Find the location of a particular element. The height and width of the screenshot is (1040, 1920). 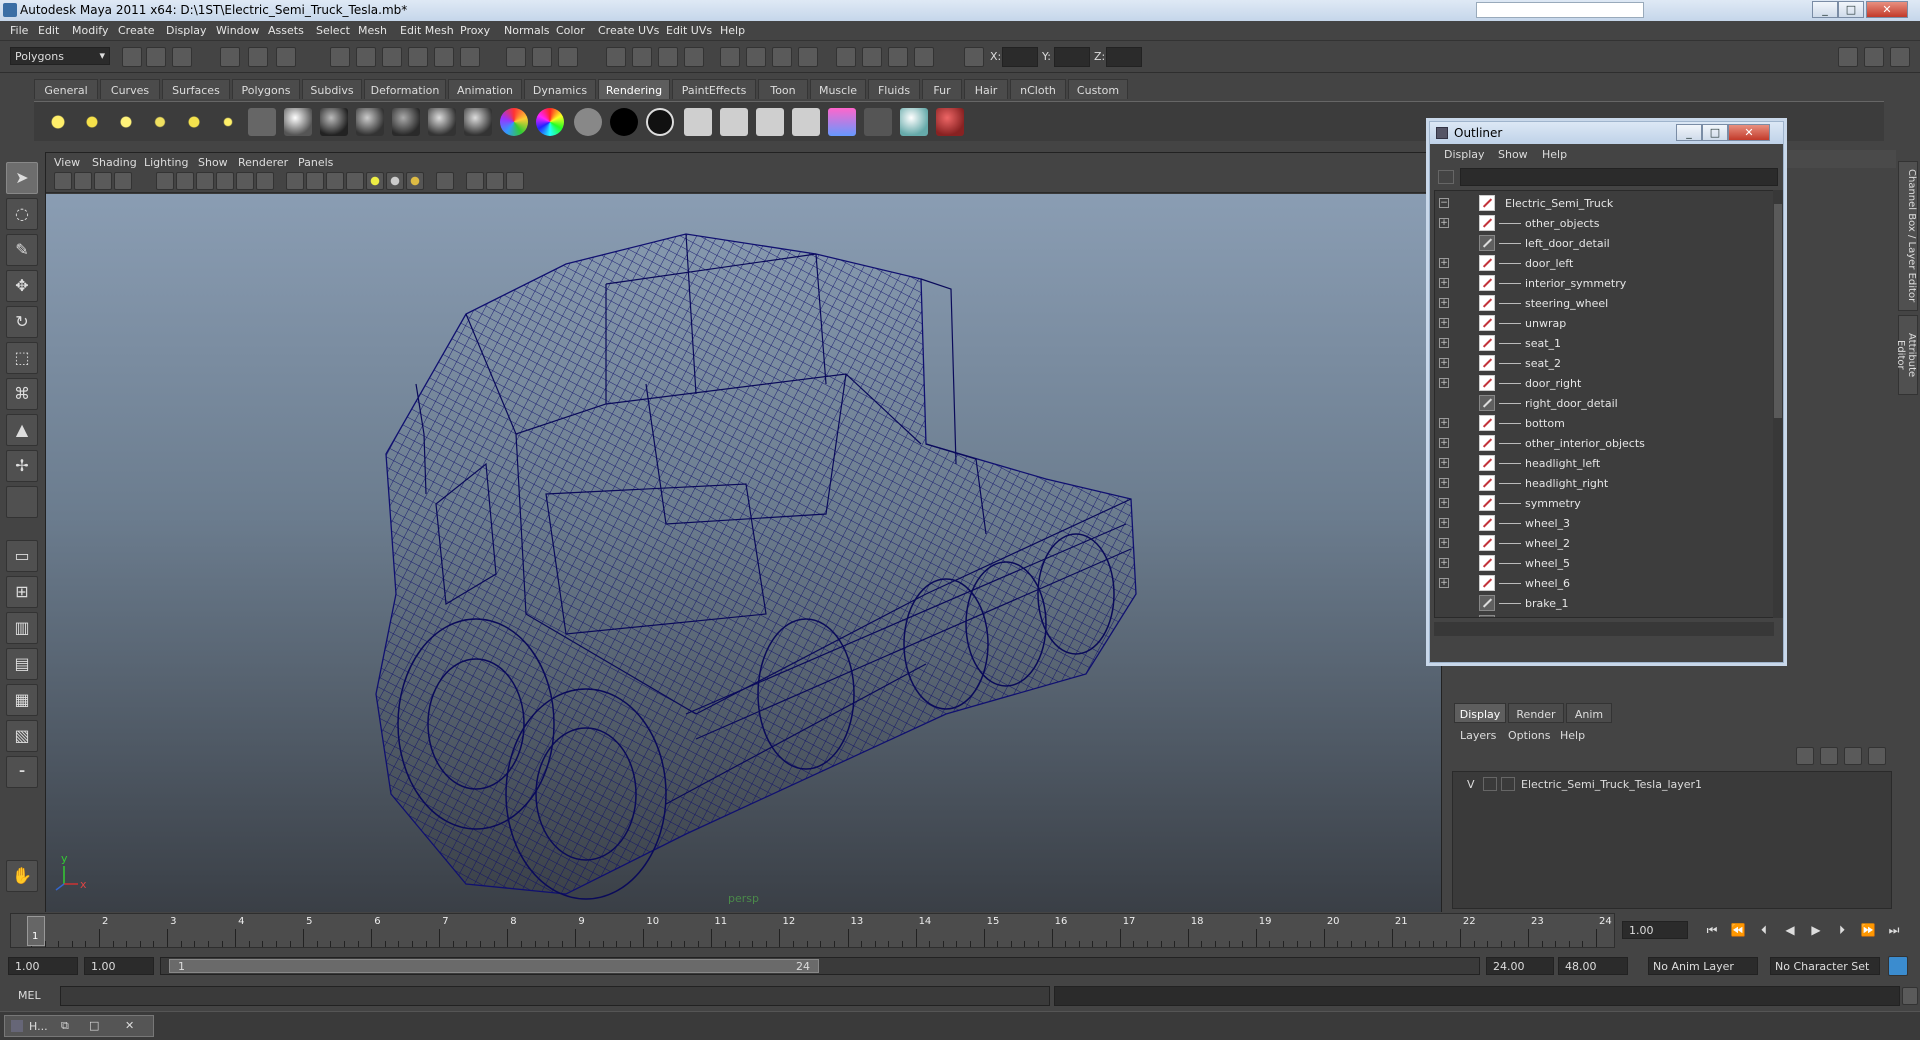

layout-options-icon: ⁃ is located at coordinates (22, 772).